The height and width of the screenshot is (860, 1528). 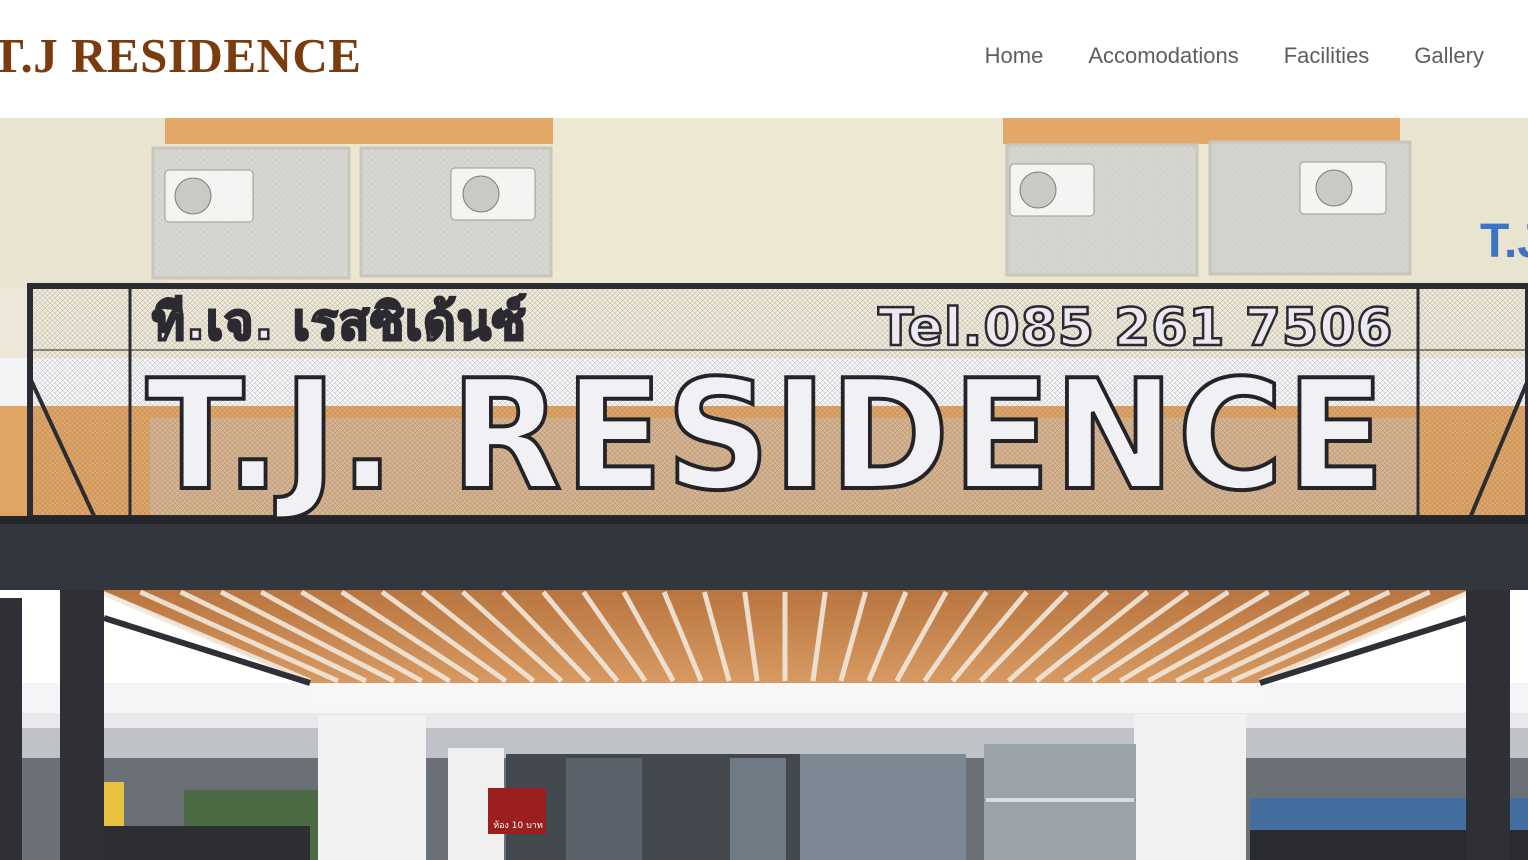 What do you see at coordinates (339, 322) in the screenshot?
I see `sign-thai-name: ที.เจ. เรสซิเด้นซ์` at bounding box center [339, 322].